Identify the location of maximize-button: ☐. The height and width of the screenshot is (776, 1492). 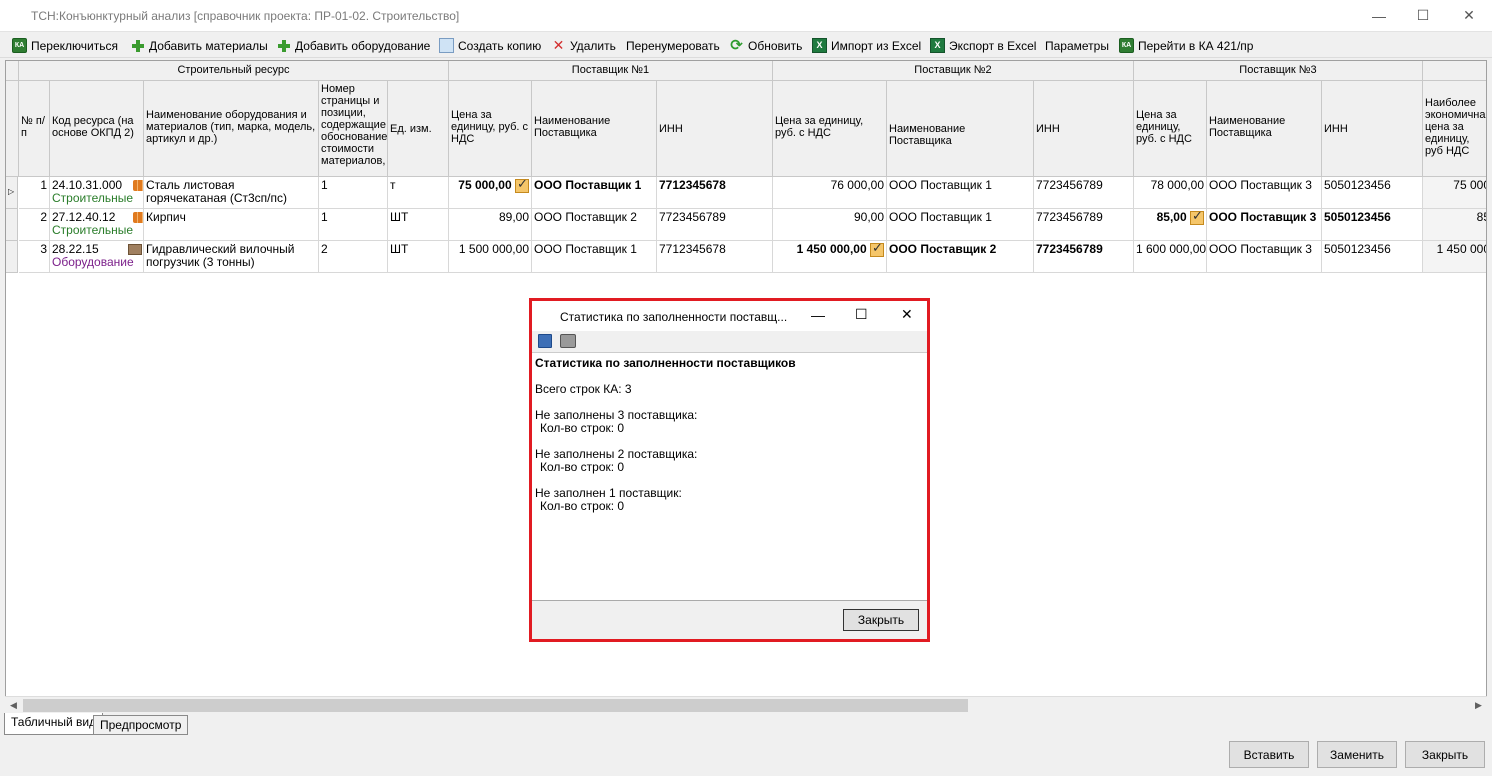
(1423, 15).